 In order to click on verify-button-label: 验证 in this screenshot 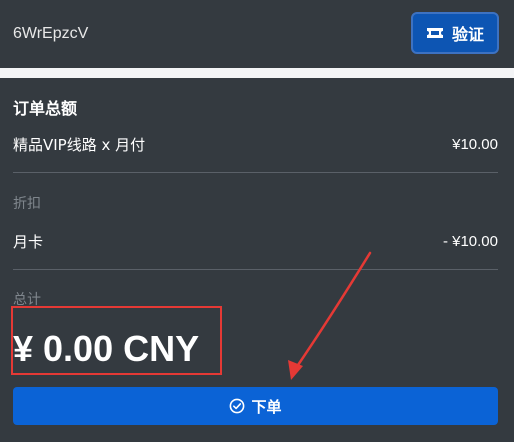, I will do `click(467, 34)`.